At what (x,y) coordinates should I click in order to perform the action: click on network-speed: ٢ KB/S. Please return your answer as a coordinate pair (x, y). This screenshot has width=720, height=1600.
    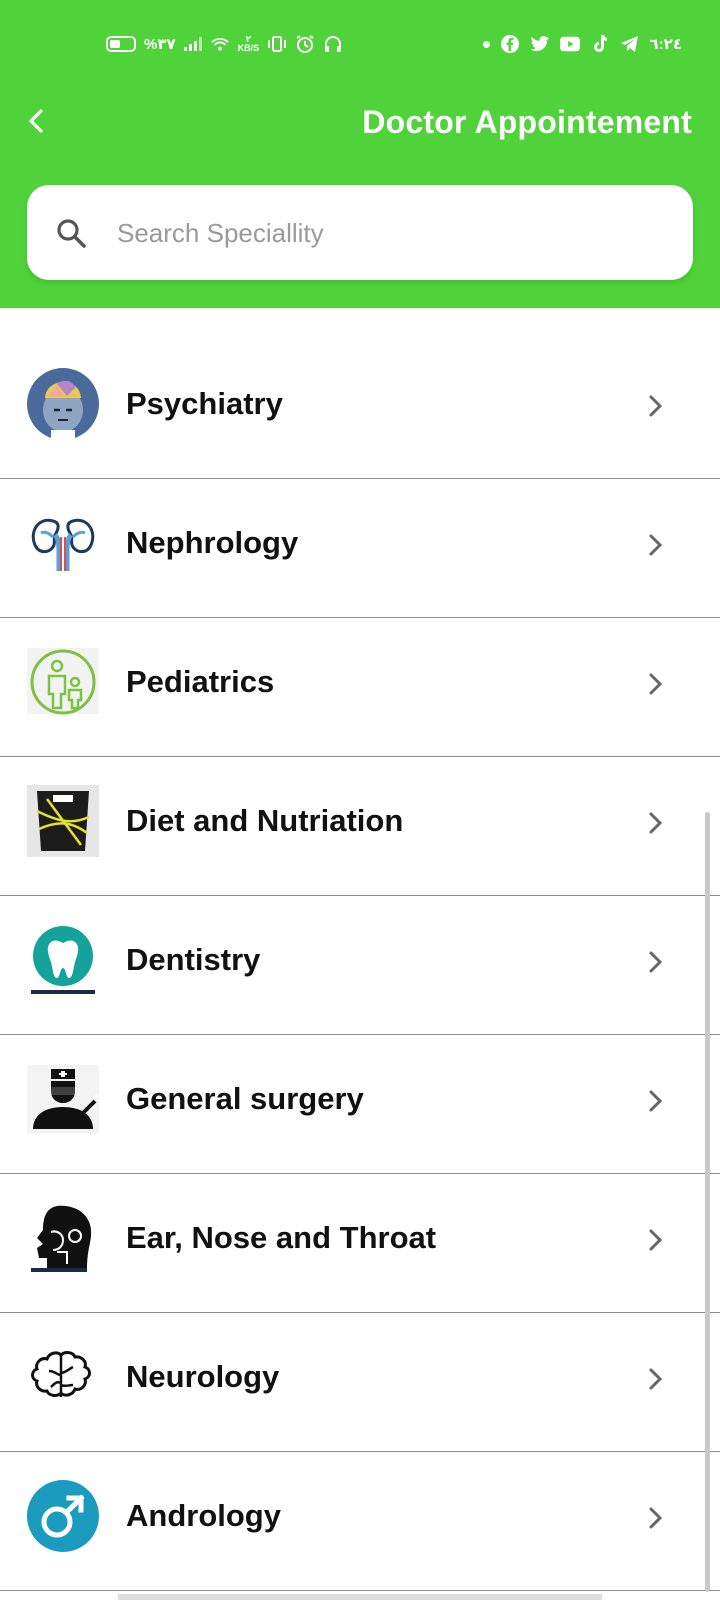
    Looking at the image, I should click on (249, 44).